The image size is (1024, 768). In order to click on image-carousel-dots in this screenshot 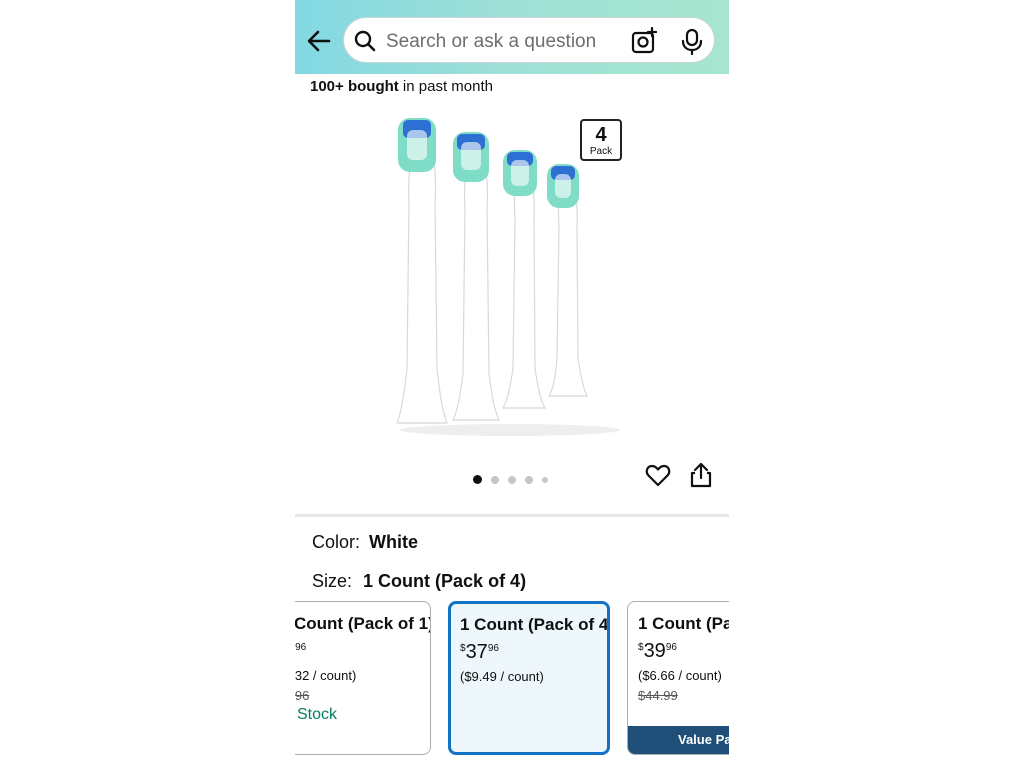, I will do `click(515, 478)`.